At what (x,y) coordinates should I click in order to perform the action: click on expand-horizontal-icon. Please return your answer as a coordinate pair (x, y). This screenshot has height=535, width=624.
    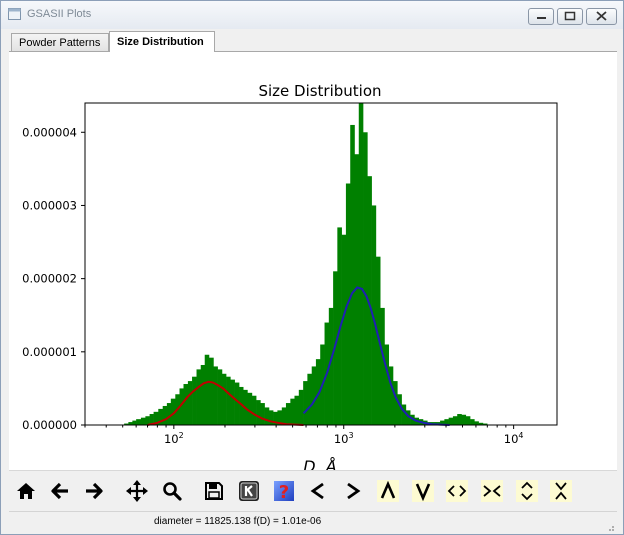
    Looking at the image, I should click on (457, 491).